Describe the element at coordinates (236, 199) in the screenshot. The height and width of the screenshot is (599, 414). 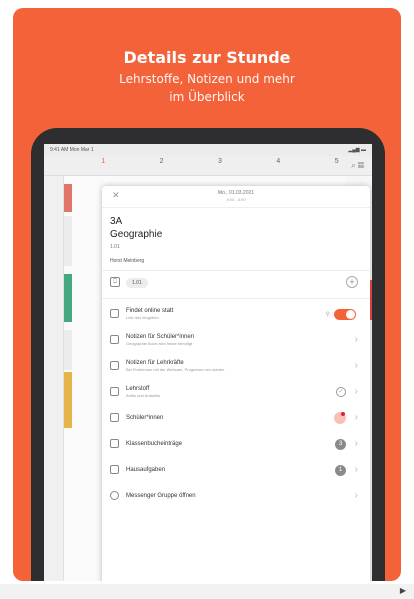
I see `modal-time: 8:00 - 8:50` at that location.